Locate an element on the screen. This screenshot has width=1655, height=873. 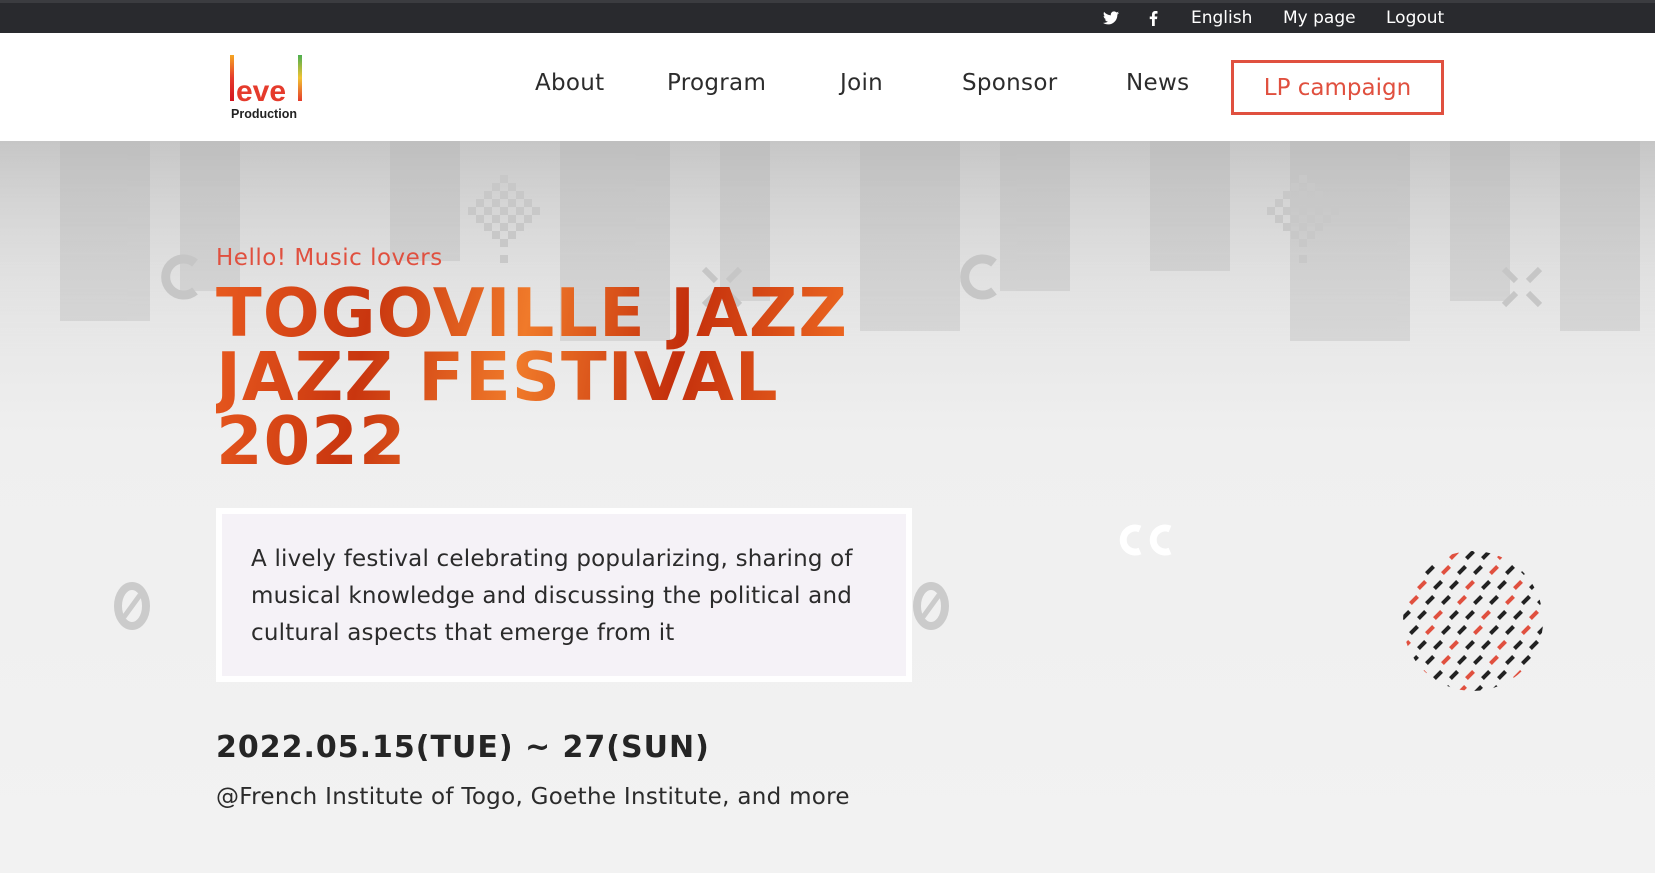
festival-title: TOGOVILLE JAZZ JAZZ FESTIVAL 2022 is located at coordinates (596, 377).